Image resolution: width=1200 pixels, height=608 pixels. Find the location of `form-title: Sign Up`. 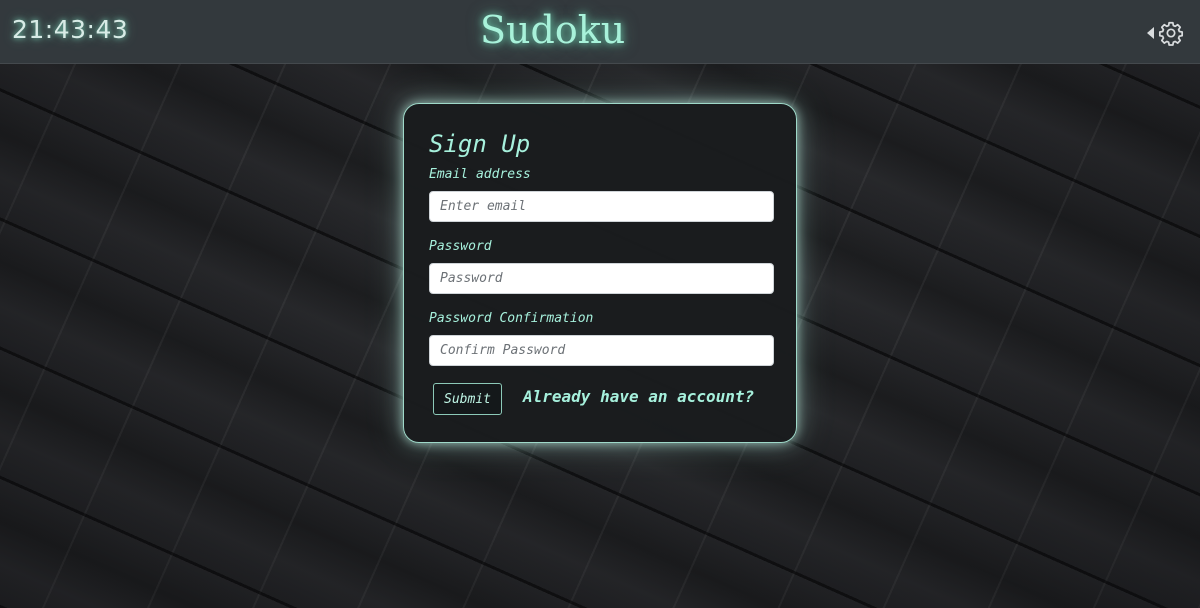

form-title: Sign Up is located at coordinates (480, 144).